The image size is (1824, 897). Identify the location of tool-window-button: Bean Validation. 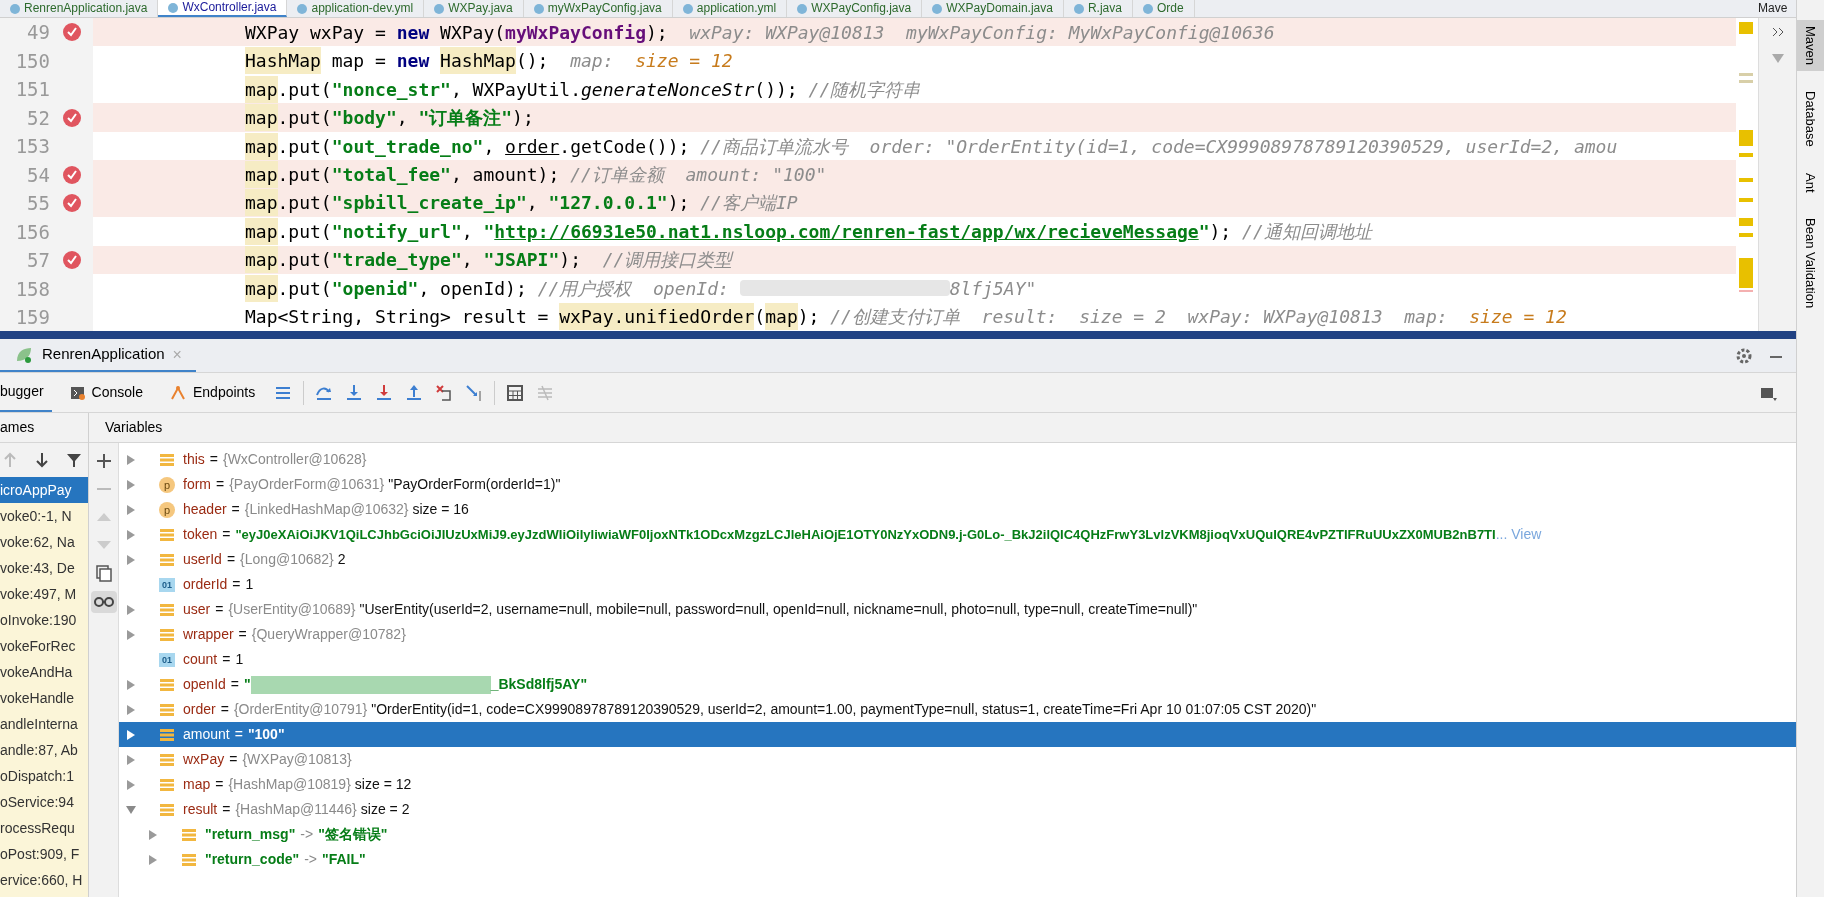
(1810, 263).